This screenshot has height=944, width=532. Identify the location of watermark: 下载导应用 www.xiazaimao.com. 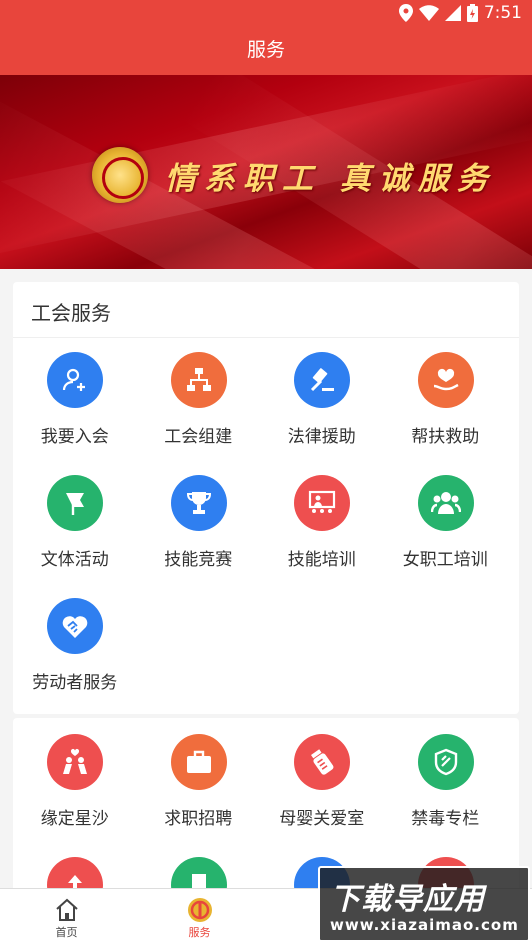
(424, 904).